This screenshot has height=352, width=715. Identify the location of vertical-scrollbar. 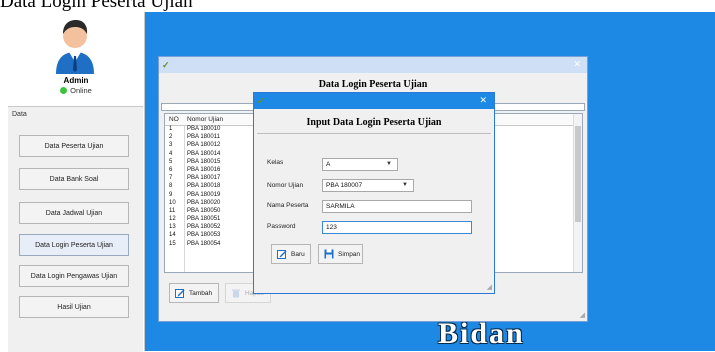
(577, 193).